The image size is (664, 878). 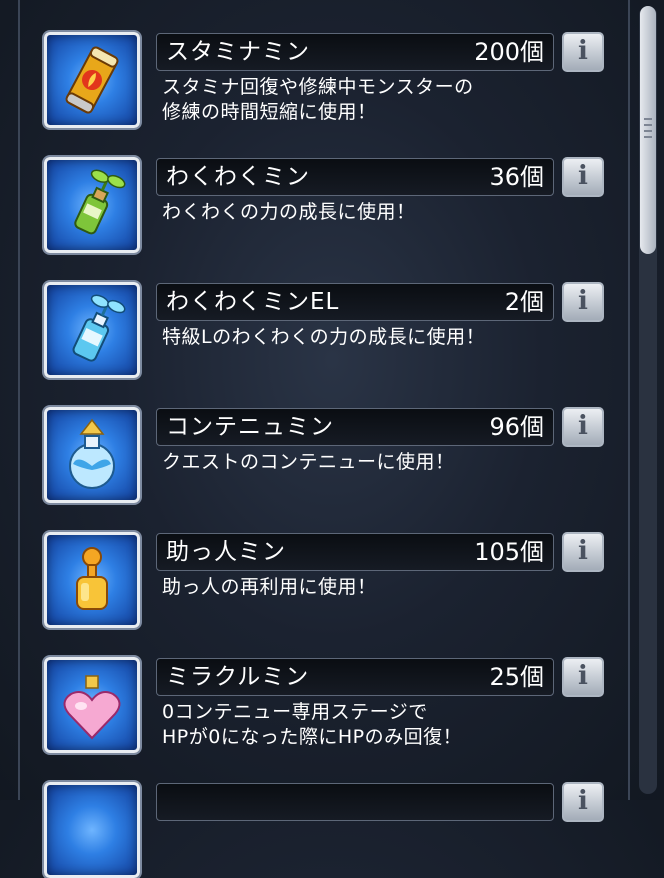 What do you see at coordinates (253, 302) in the screenshot?
I see `item-name: わくわくミンEL` at bounding box center [253, 302].